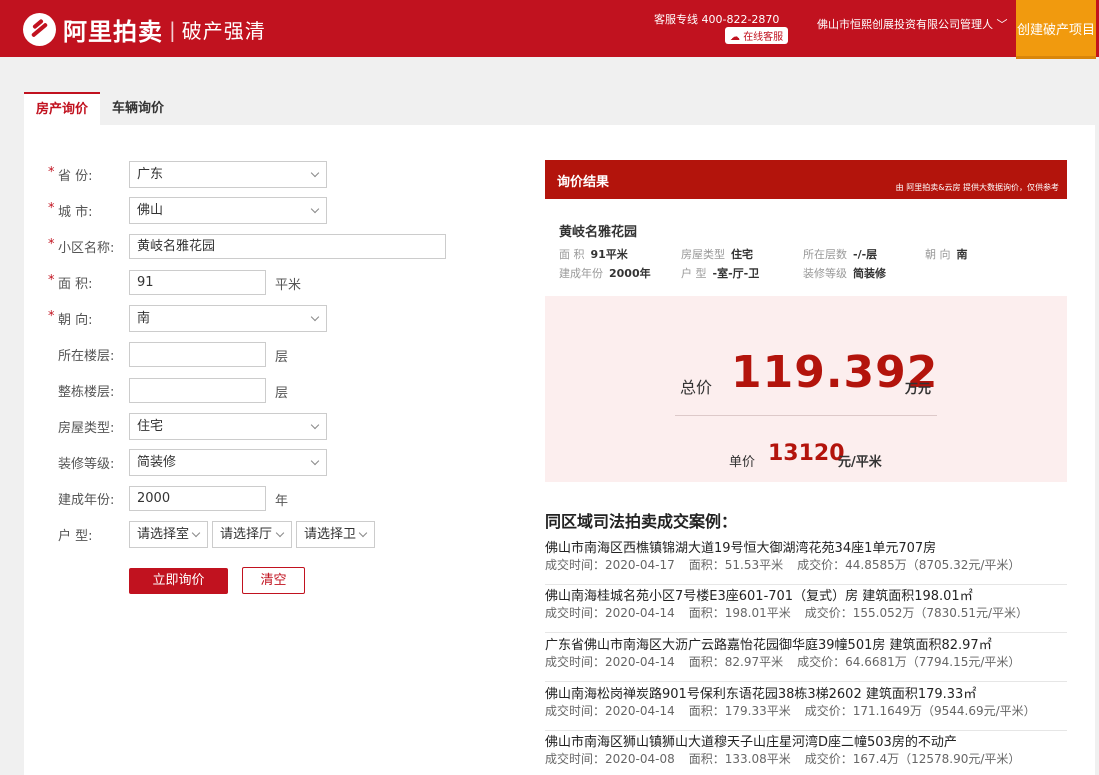 The height and width of the screenshot is (775, 1099). Describe the element at coordinates (228, 318) in the screenshot. I see `orientation-select: 南` at that location.